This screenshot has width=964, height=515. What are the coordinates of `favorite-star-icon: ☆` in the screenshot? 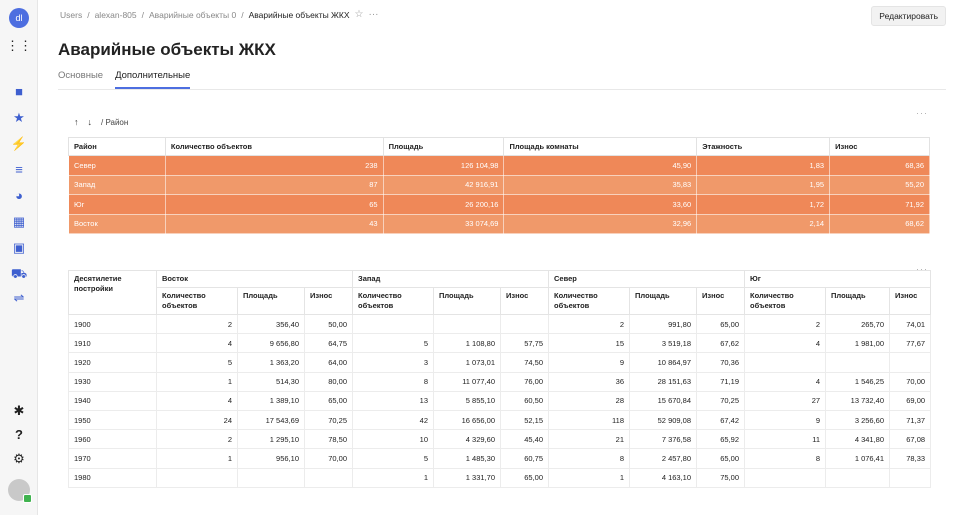 It's located at (359, 14).